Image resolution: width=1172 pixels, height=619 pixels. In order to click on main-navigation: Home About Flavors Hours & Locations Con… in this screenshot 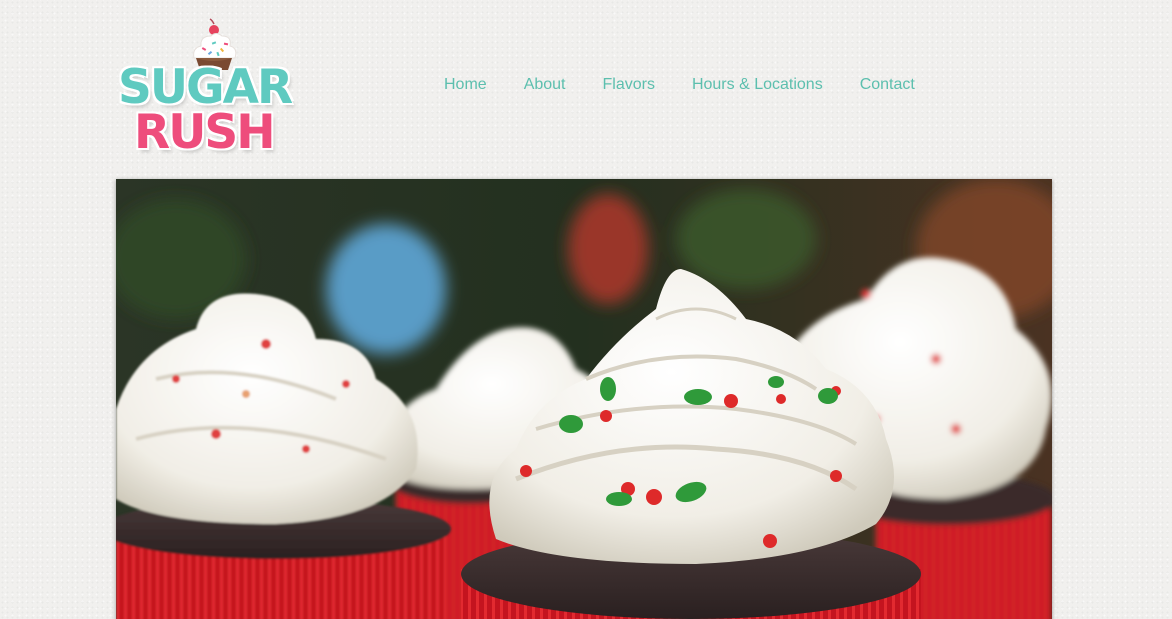, I will do `click(698, 85)`.